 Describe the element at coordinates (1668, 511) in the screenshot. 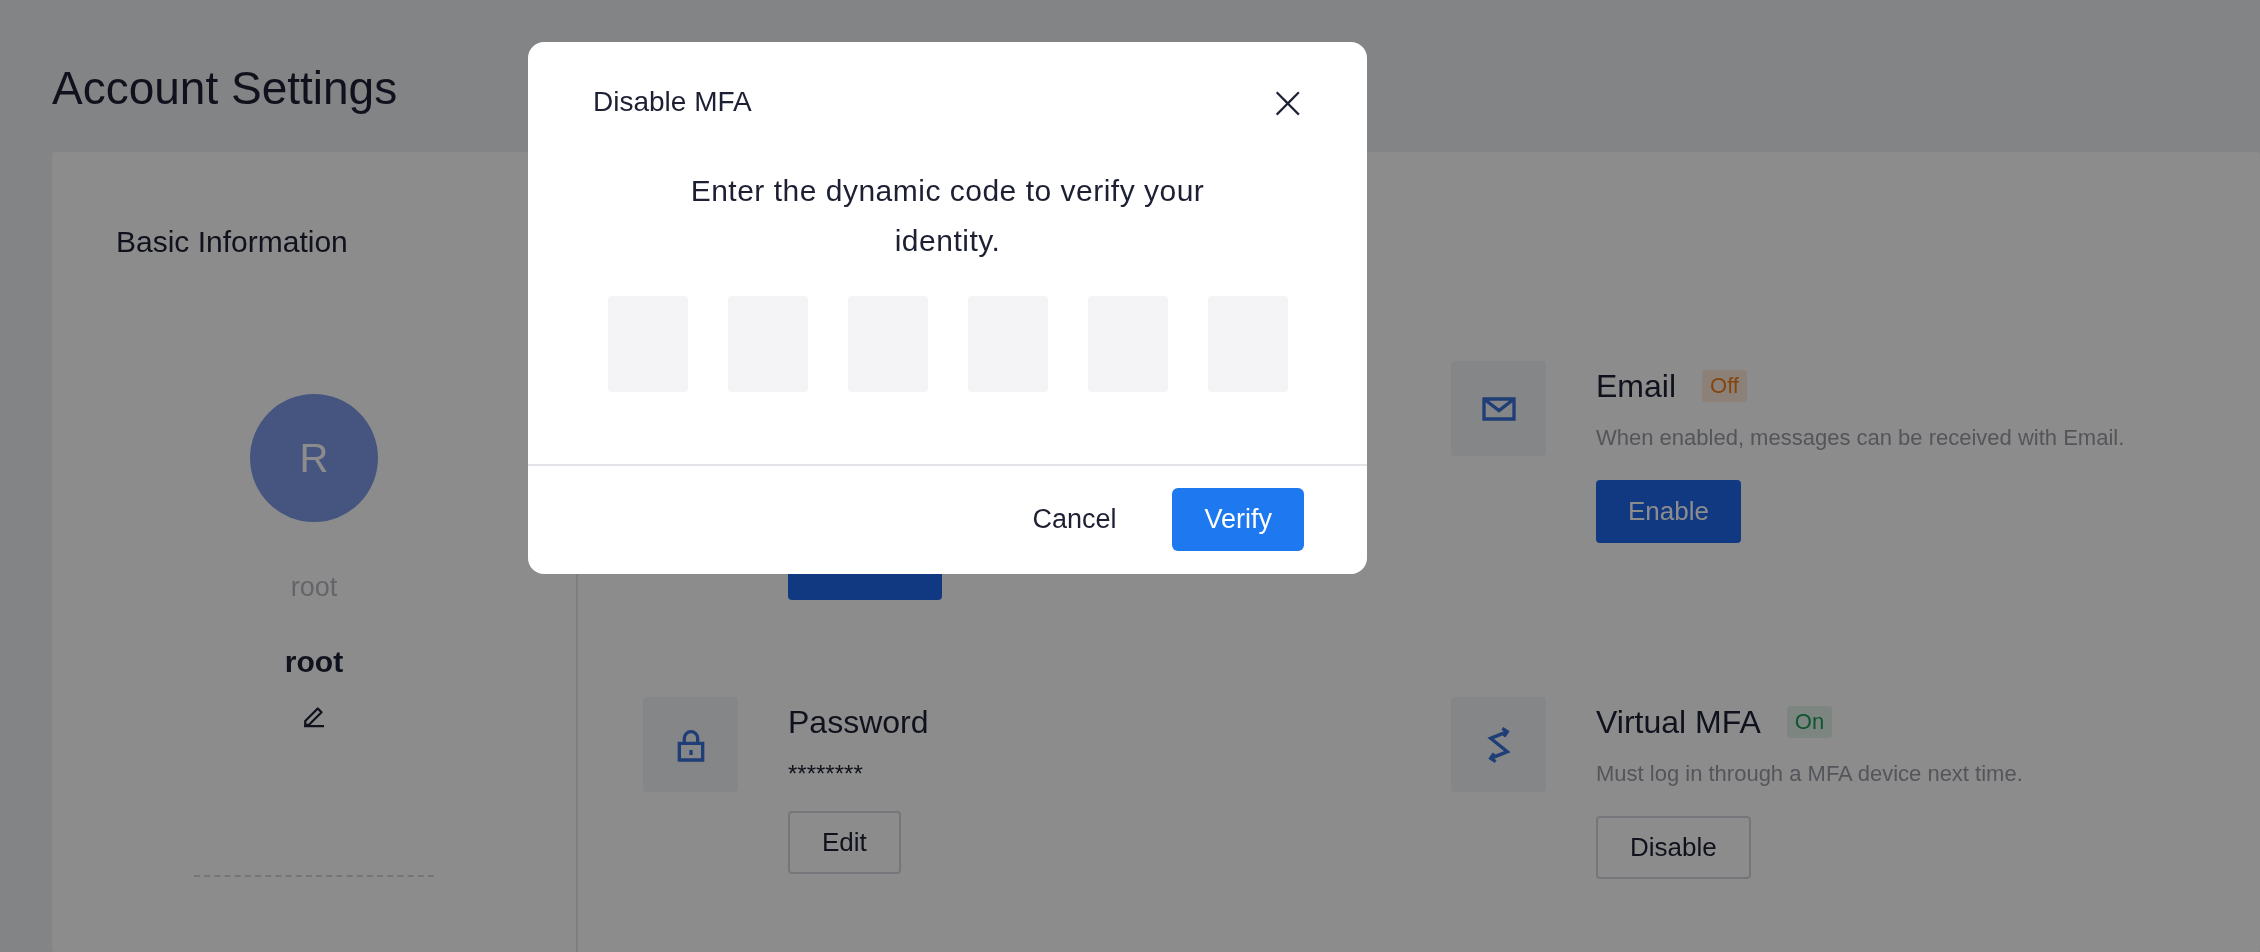

I see `enable-button: Enable` at that location.